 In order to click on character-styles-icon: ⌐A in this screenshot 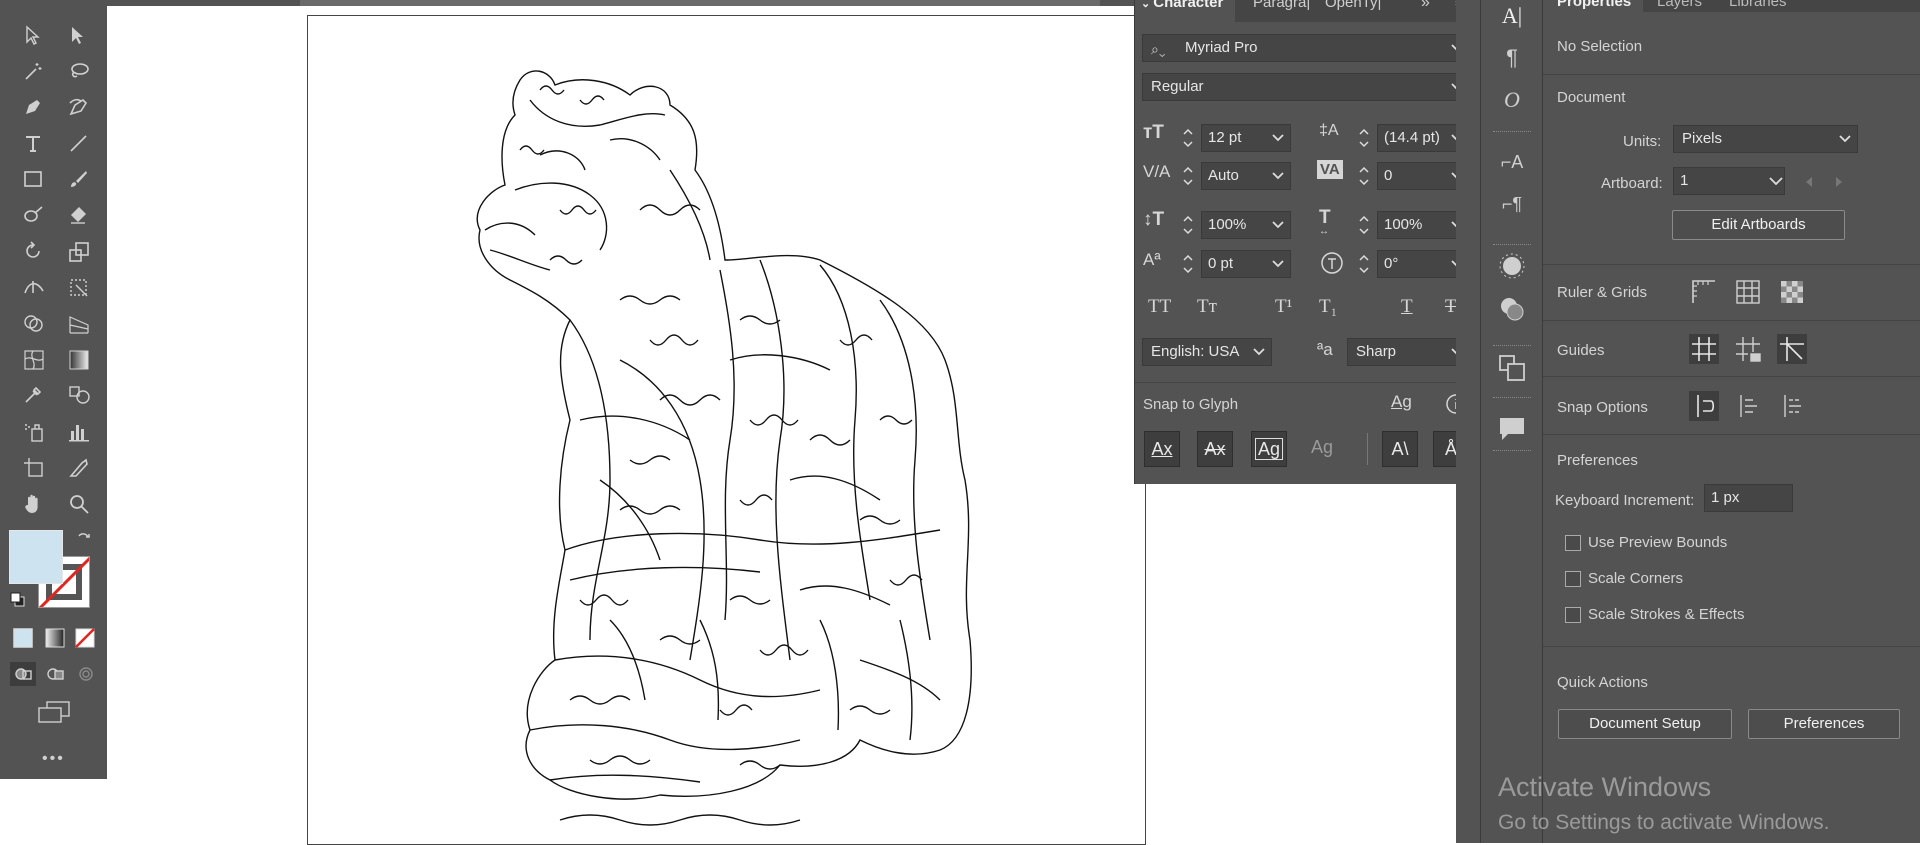, I will do `click(1512, 162)`.